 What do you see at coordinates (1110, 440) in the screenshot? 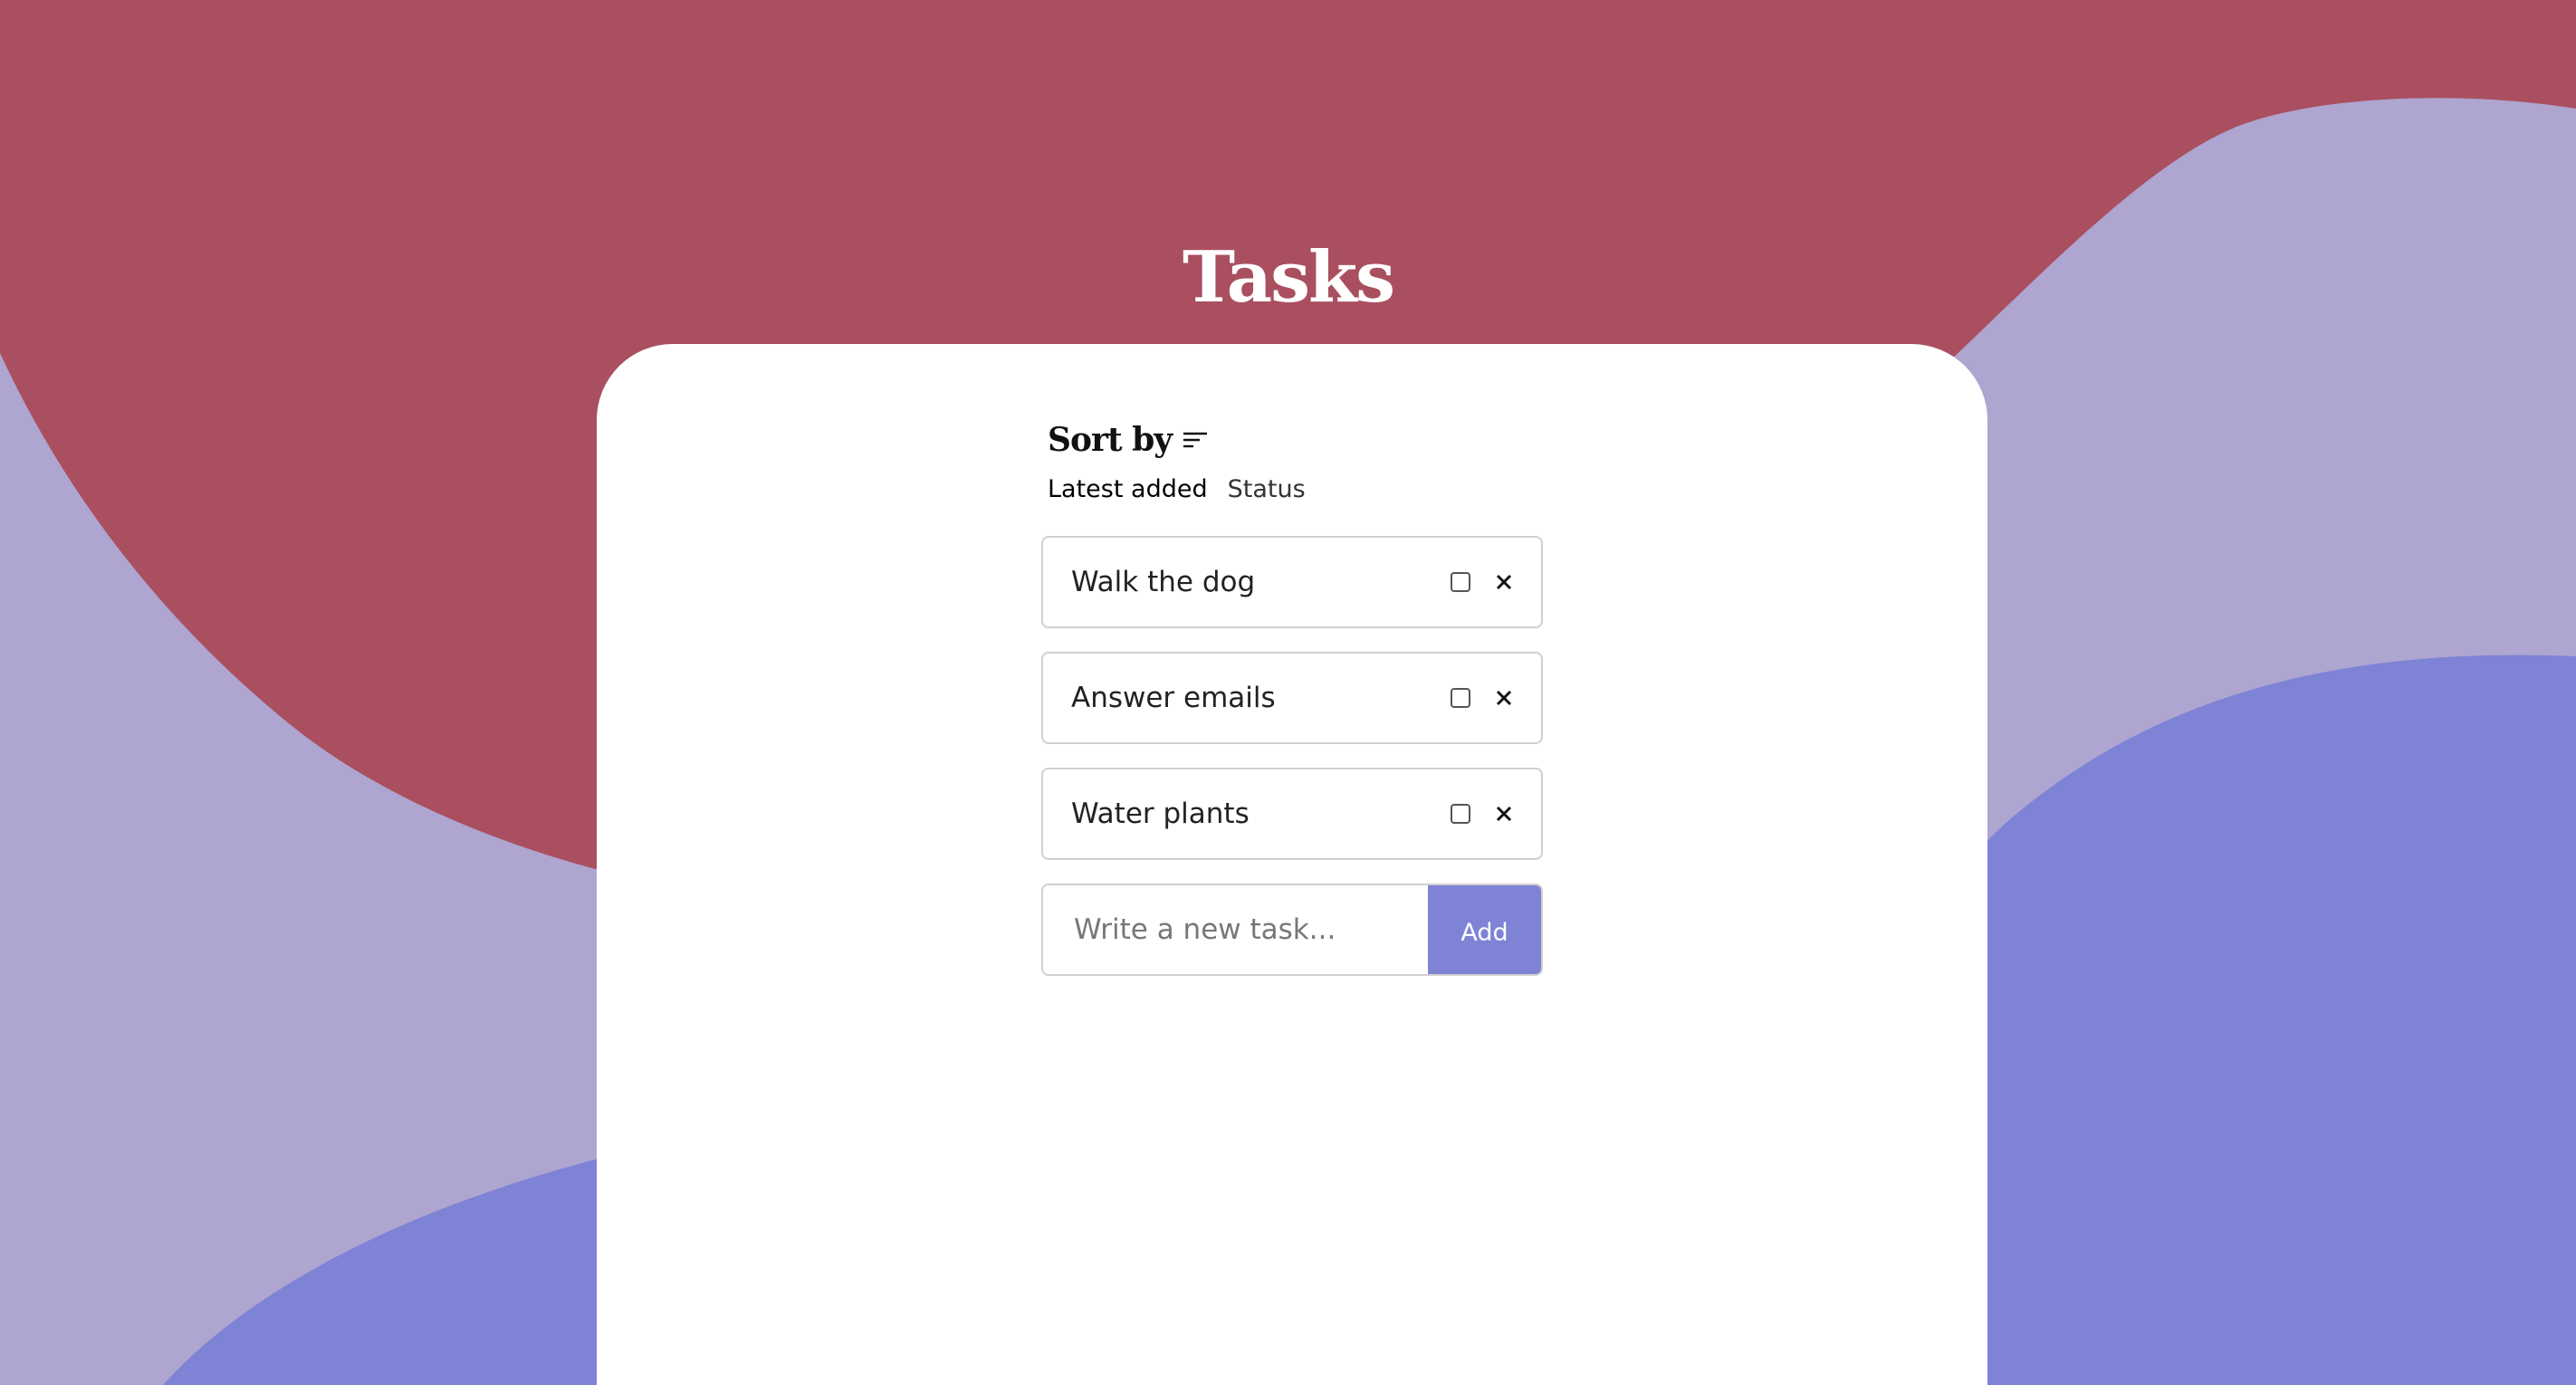
I see `sort-title: Sort by` at bounding box center [1110, 440].